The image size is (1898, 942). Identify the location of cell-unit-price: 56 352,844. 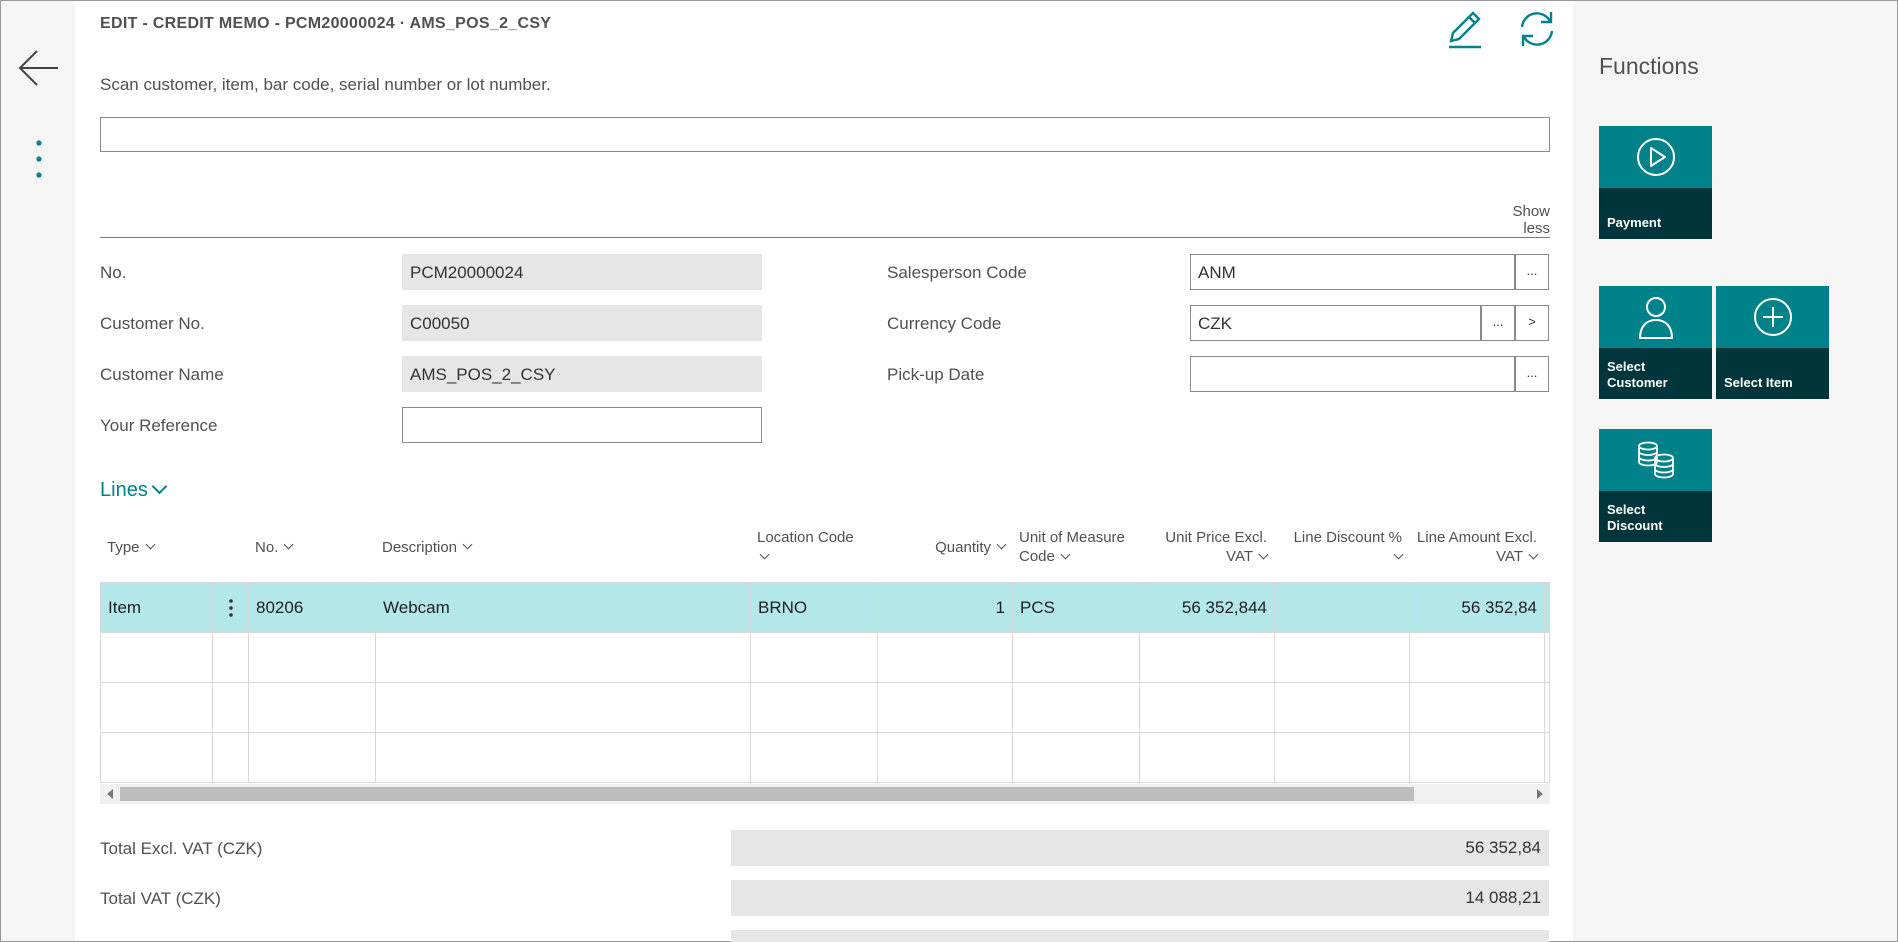
(1207, 608).